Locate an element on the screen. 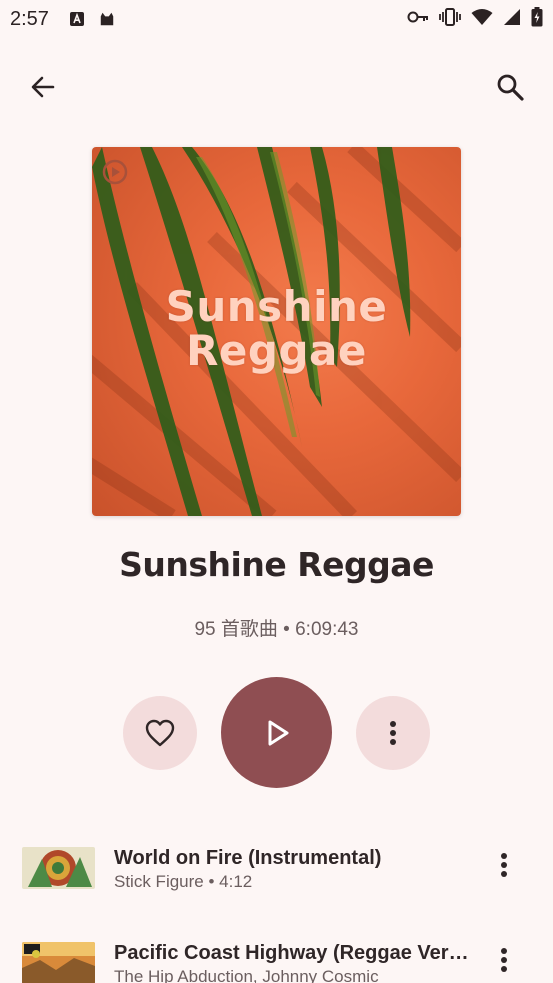  vibrate-icon is located at coordinates (450, 19).